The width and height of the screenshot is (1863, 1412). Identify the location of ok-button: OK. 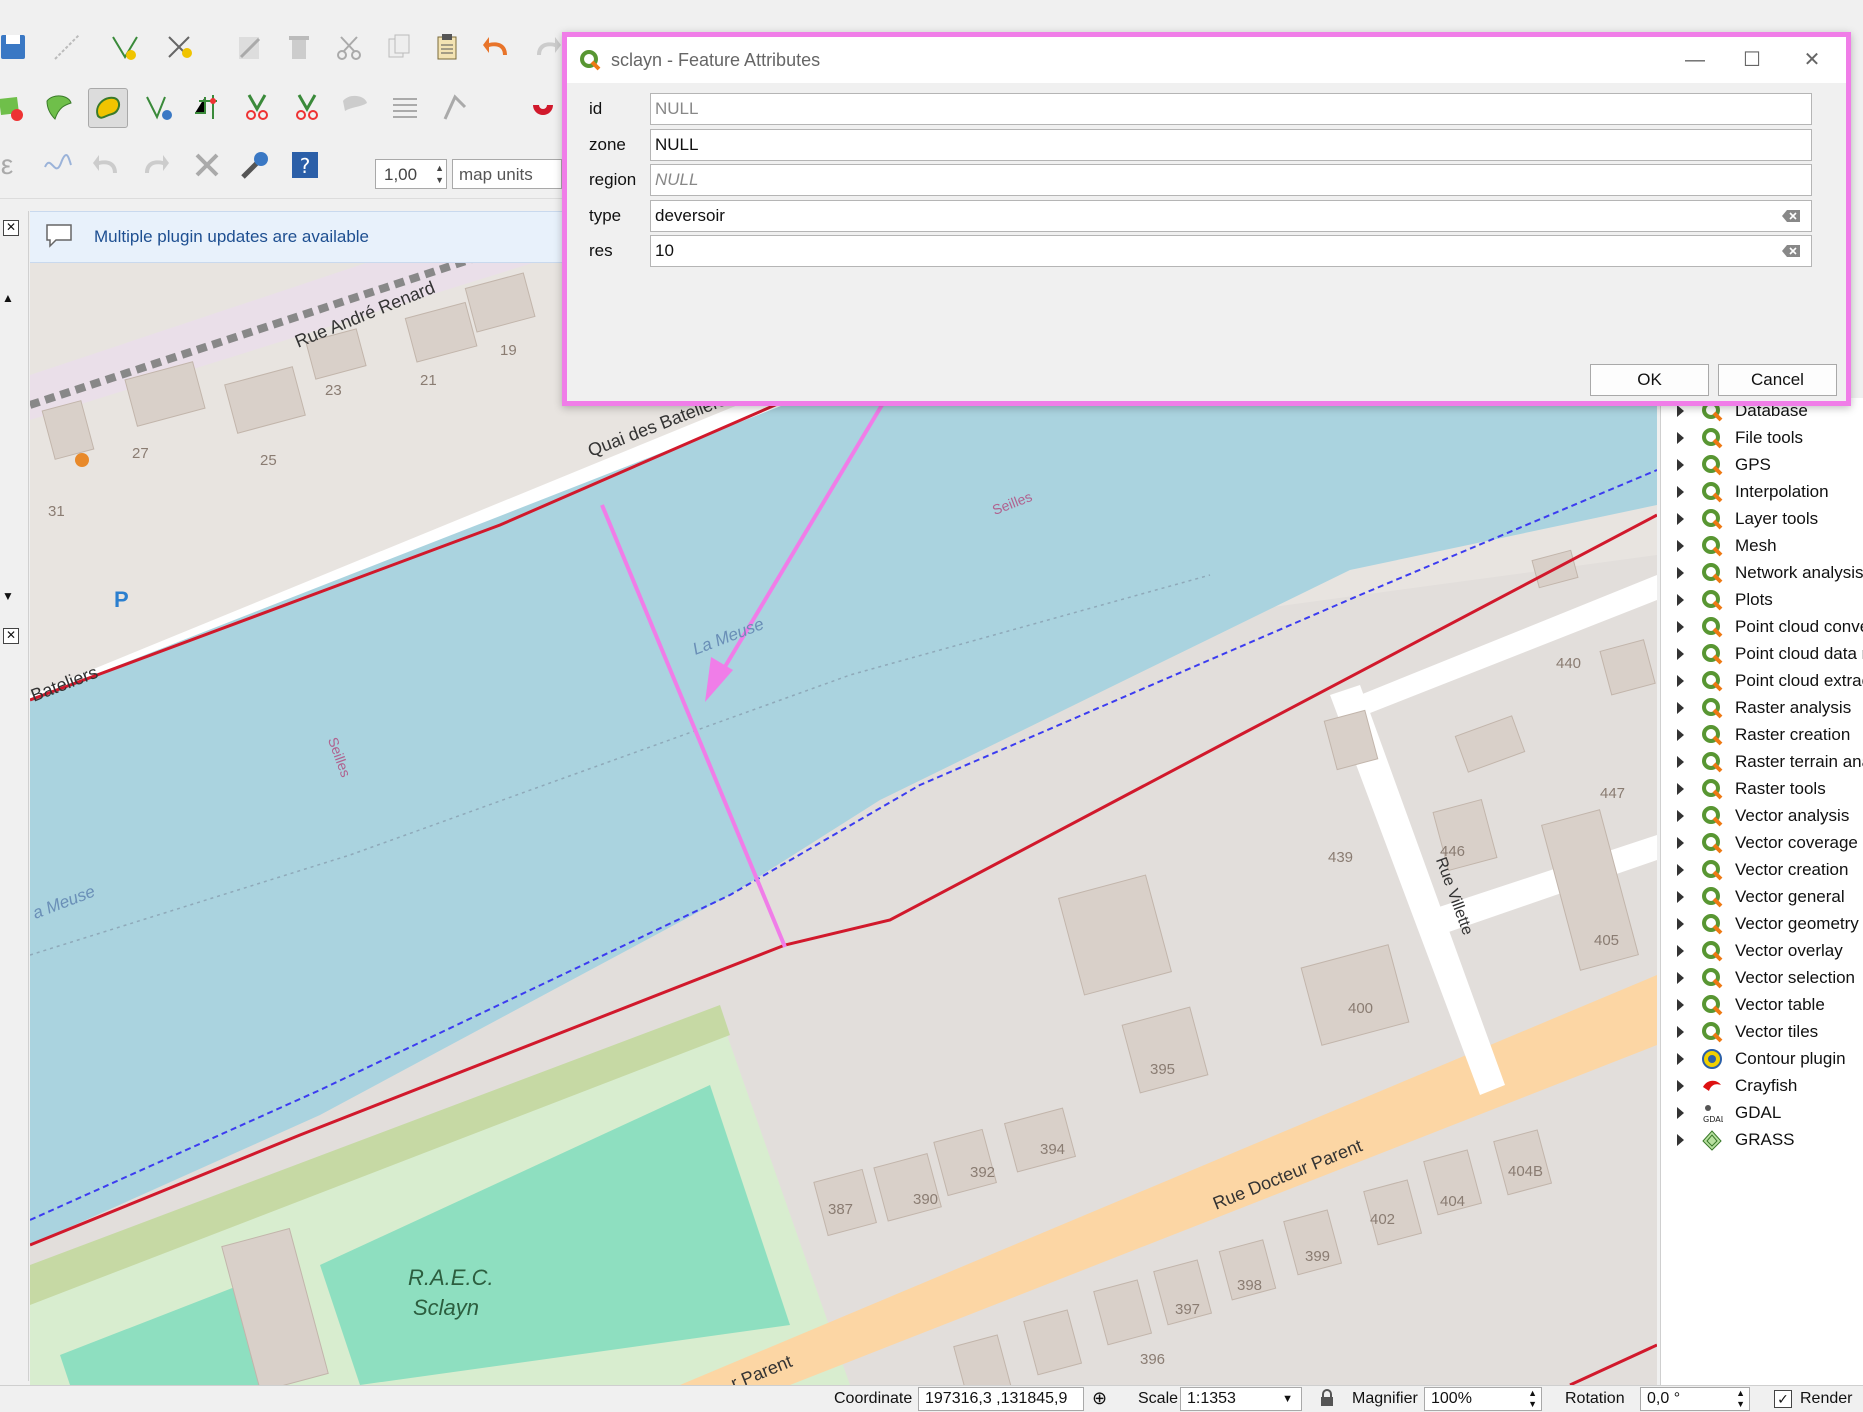
(1649, 380).